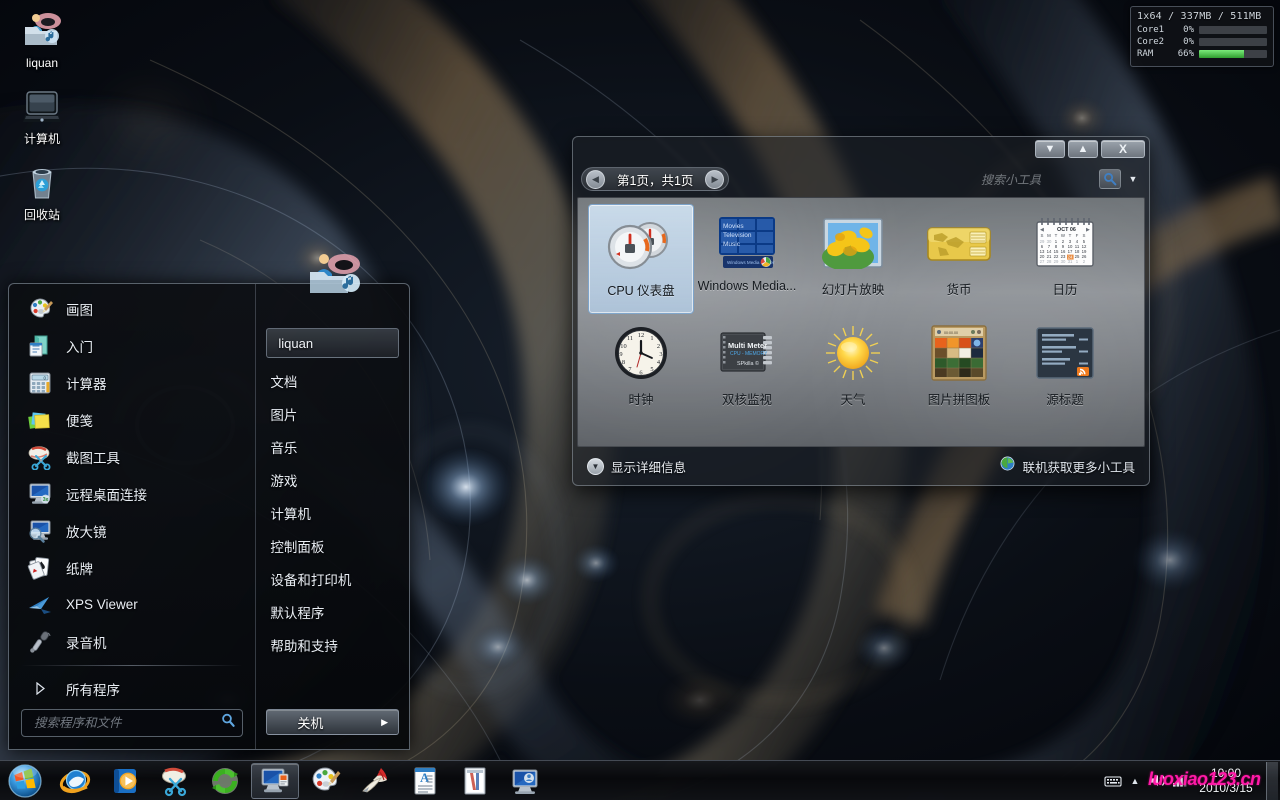  Describe the element at coordinates (1063, 261) in the screenshot. I see `svg-text: 30` at that location.